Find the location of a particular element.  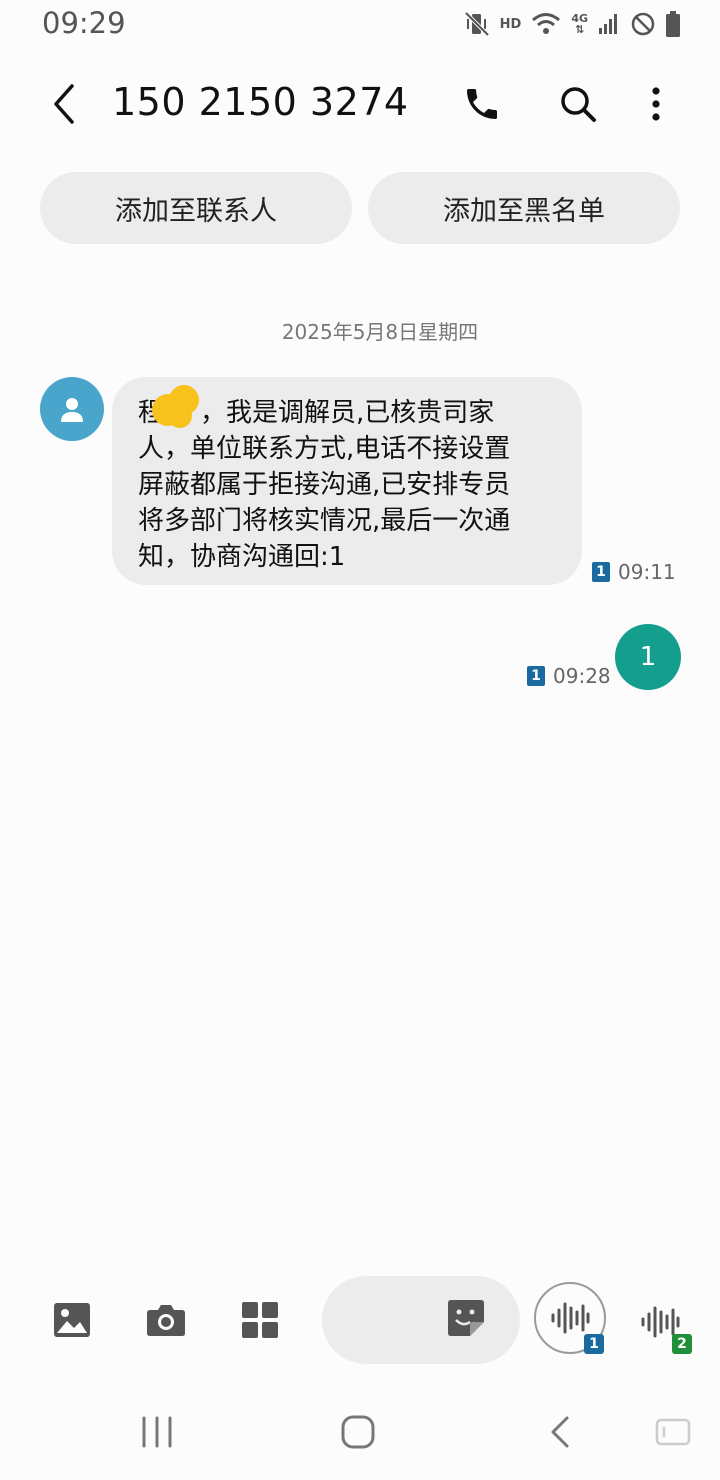

hd-indicator: HD is located at coordinates (510, 24).